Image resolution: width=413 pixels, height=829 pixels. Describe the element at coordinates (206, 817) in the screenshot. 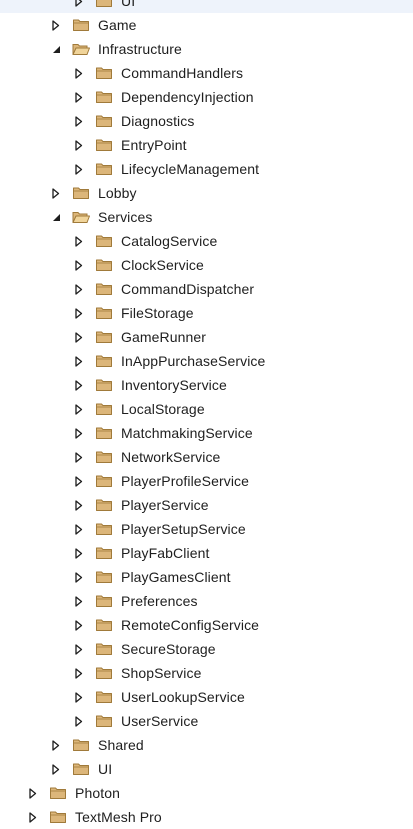

I see `tree-item-textmesh-pro: TextMesh Pro` at that location.